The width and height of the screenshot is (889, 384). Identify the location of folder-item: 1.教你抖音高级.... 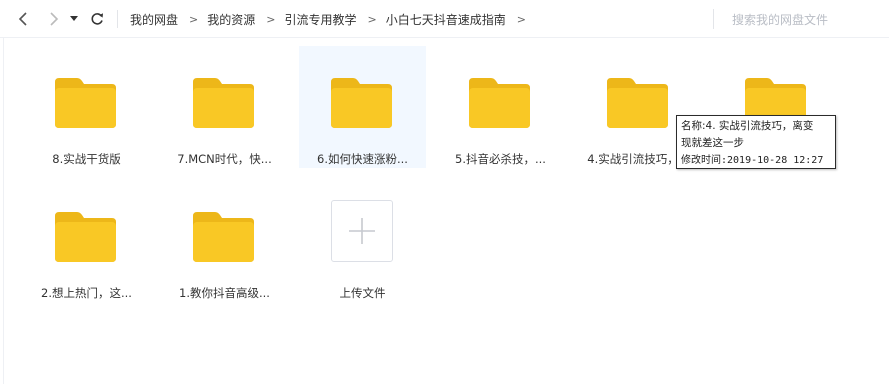
(224, 241).